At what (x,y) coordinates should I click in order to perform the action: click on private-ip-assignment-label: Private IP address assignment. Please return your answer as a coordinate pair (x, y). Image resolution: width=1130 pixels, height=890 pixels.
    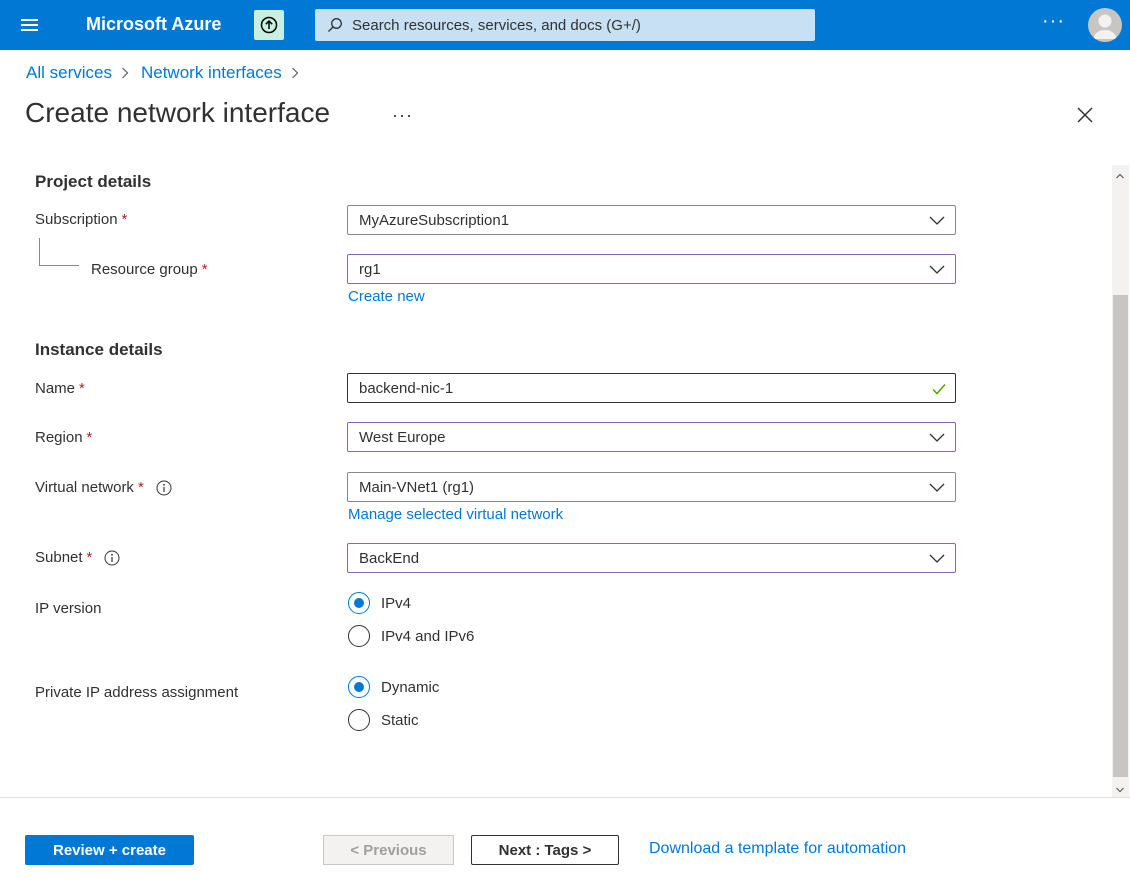
    Looking at the image, I should click on (137, 692).